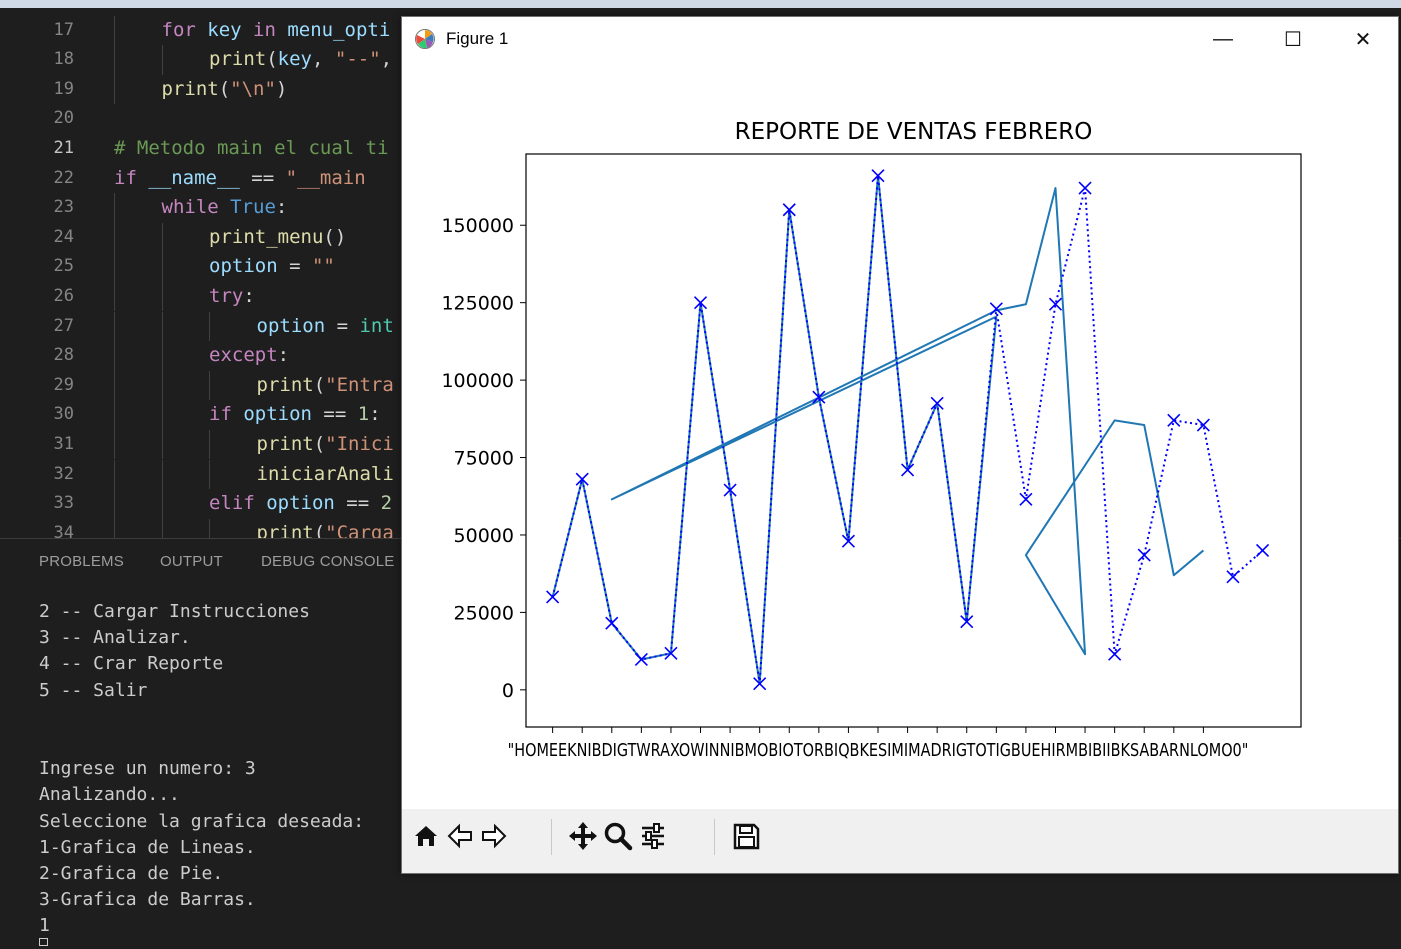 The height and width of the screenshot is (949, 1401). What do you see at coordinates (551, 837) in the screenshot?
I see `toolbar-separator` at bounding box center [551, 837].